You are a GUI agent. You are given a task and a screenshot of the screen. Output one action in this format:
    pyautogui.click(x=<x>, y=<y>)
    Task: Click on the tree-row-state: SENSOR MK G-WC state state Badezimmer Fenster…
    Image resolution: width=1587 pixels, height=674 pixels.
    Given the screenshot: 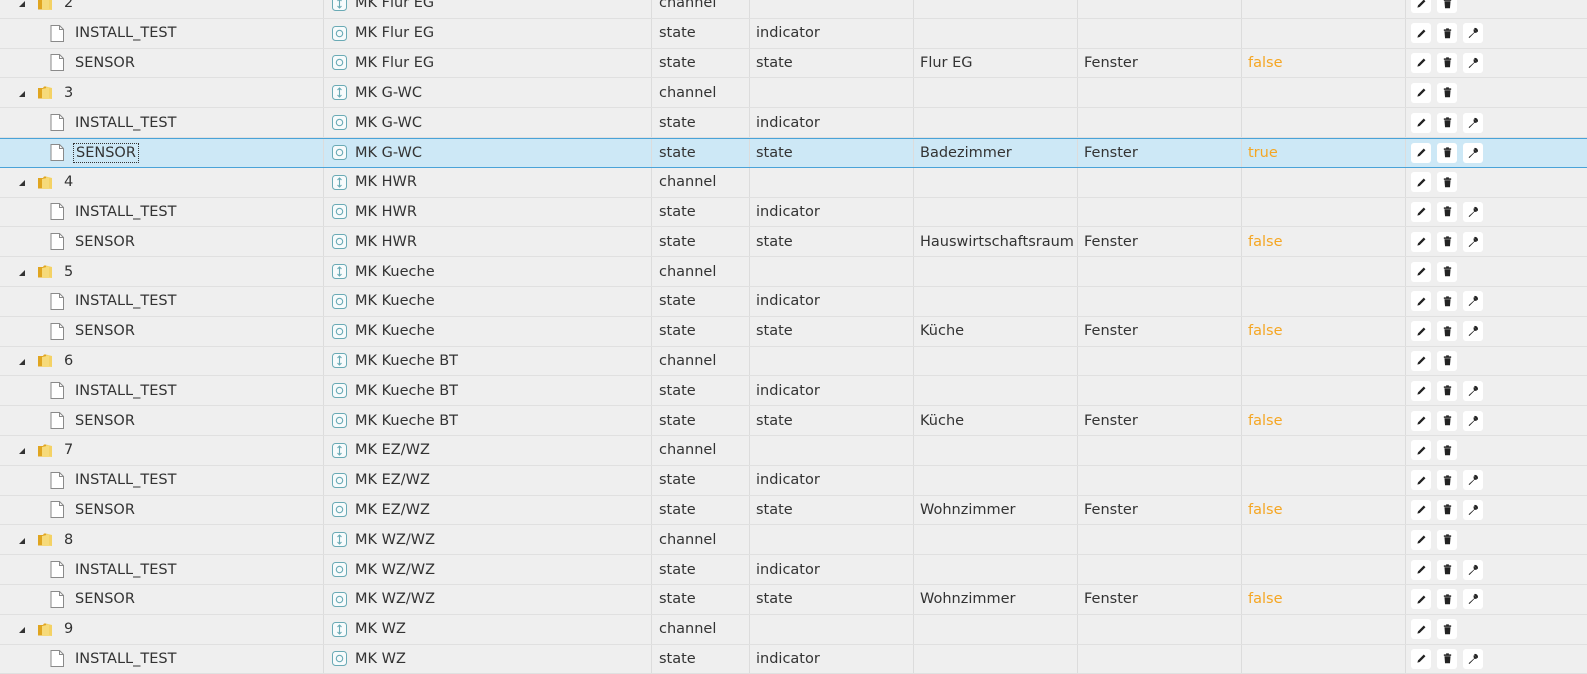 What is the action you would take?
    pyautogui.click(x=793, y=152)
    